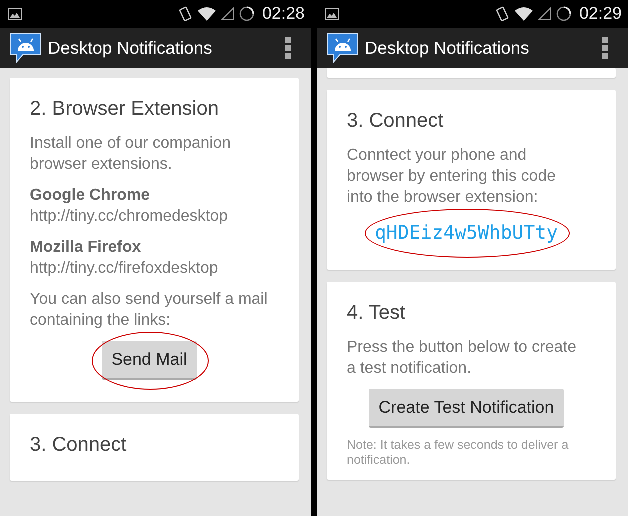 The width and height of the screenshot is (628, 516). Describe the element at coordinates (125, 269) in the screenshot. I see `extension-url: http://tiny.cc/firefoxdesktop` at that location.